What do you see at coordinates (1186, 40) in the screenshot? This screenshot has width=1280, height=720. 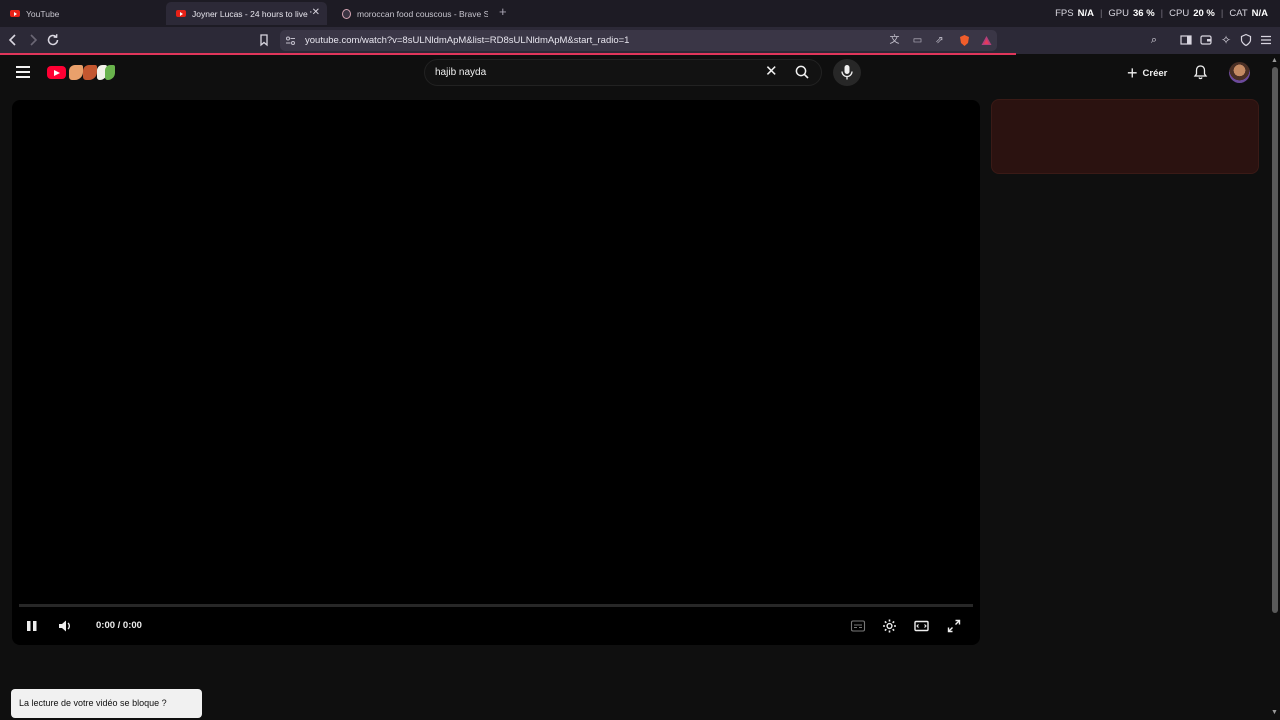 I see `sidebar-icon` at bounding box center [1186, 40].